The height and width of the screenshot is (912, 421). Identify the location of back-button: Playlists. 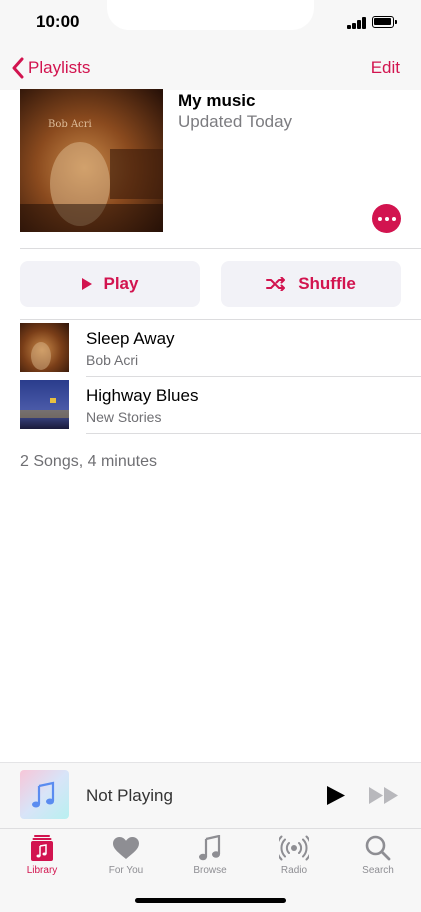
(51, 68).